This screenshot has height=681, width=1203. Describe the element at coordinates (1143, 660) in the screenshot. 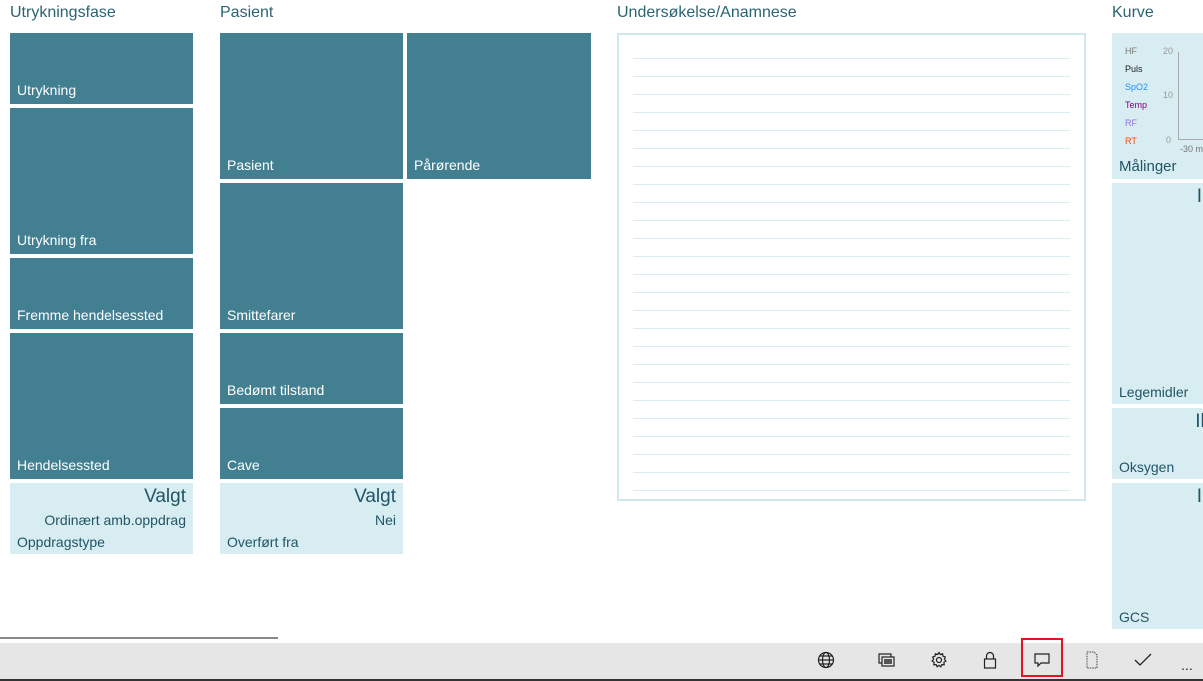

I see `check-icon` at that location.